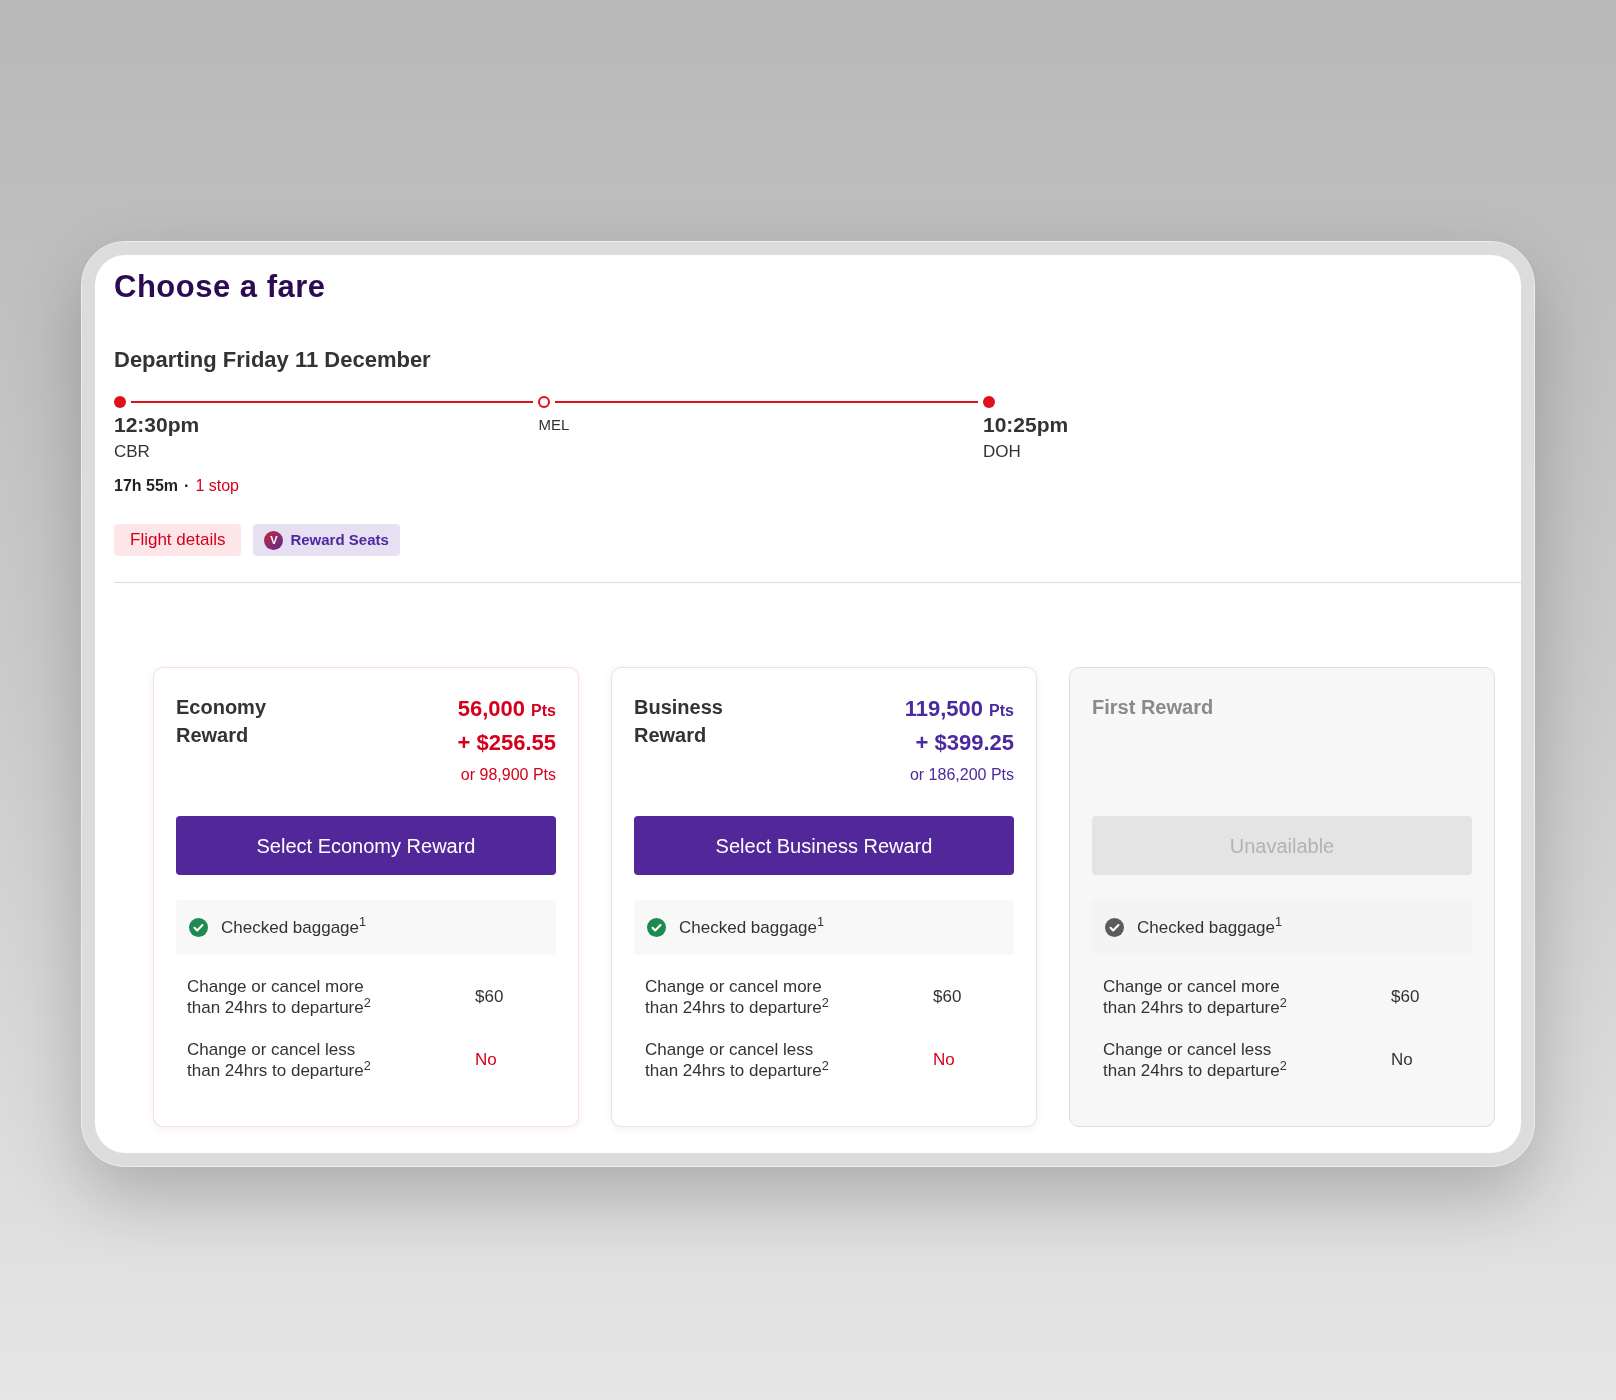 The height and width of the screenshot is (1400, 1616). What do you see at coordinates (1026, 425) in the screenshot?
I see `arrival-time: 10:25pm` at bounding box center [1026, 425].